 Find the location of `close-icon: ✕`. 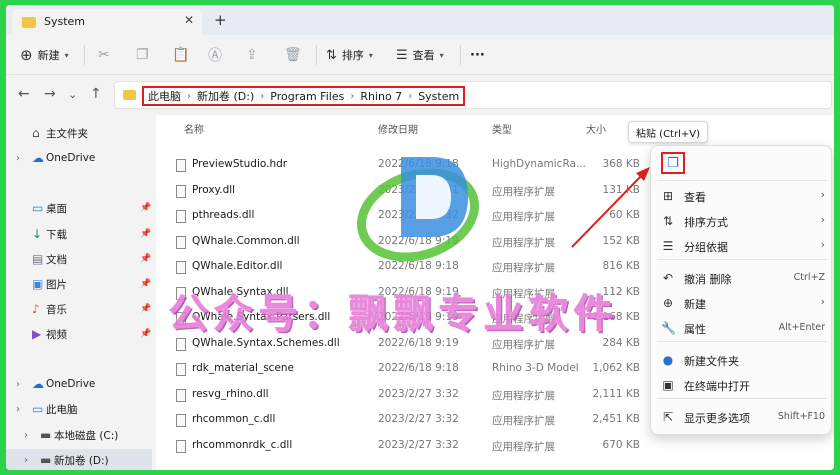

close-icon: ✕ is located at coordinates (189, 20).